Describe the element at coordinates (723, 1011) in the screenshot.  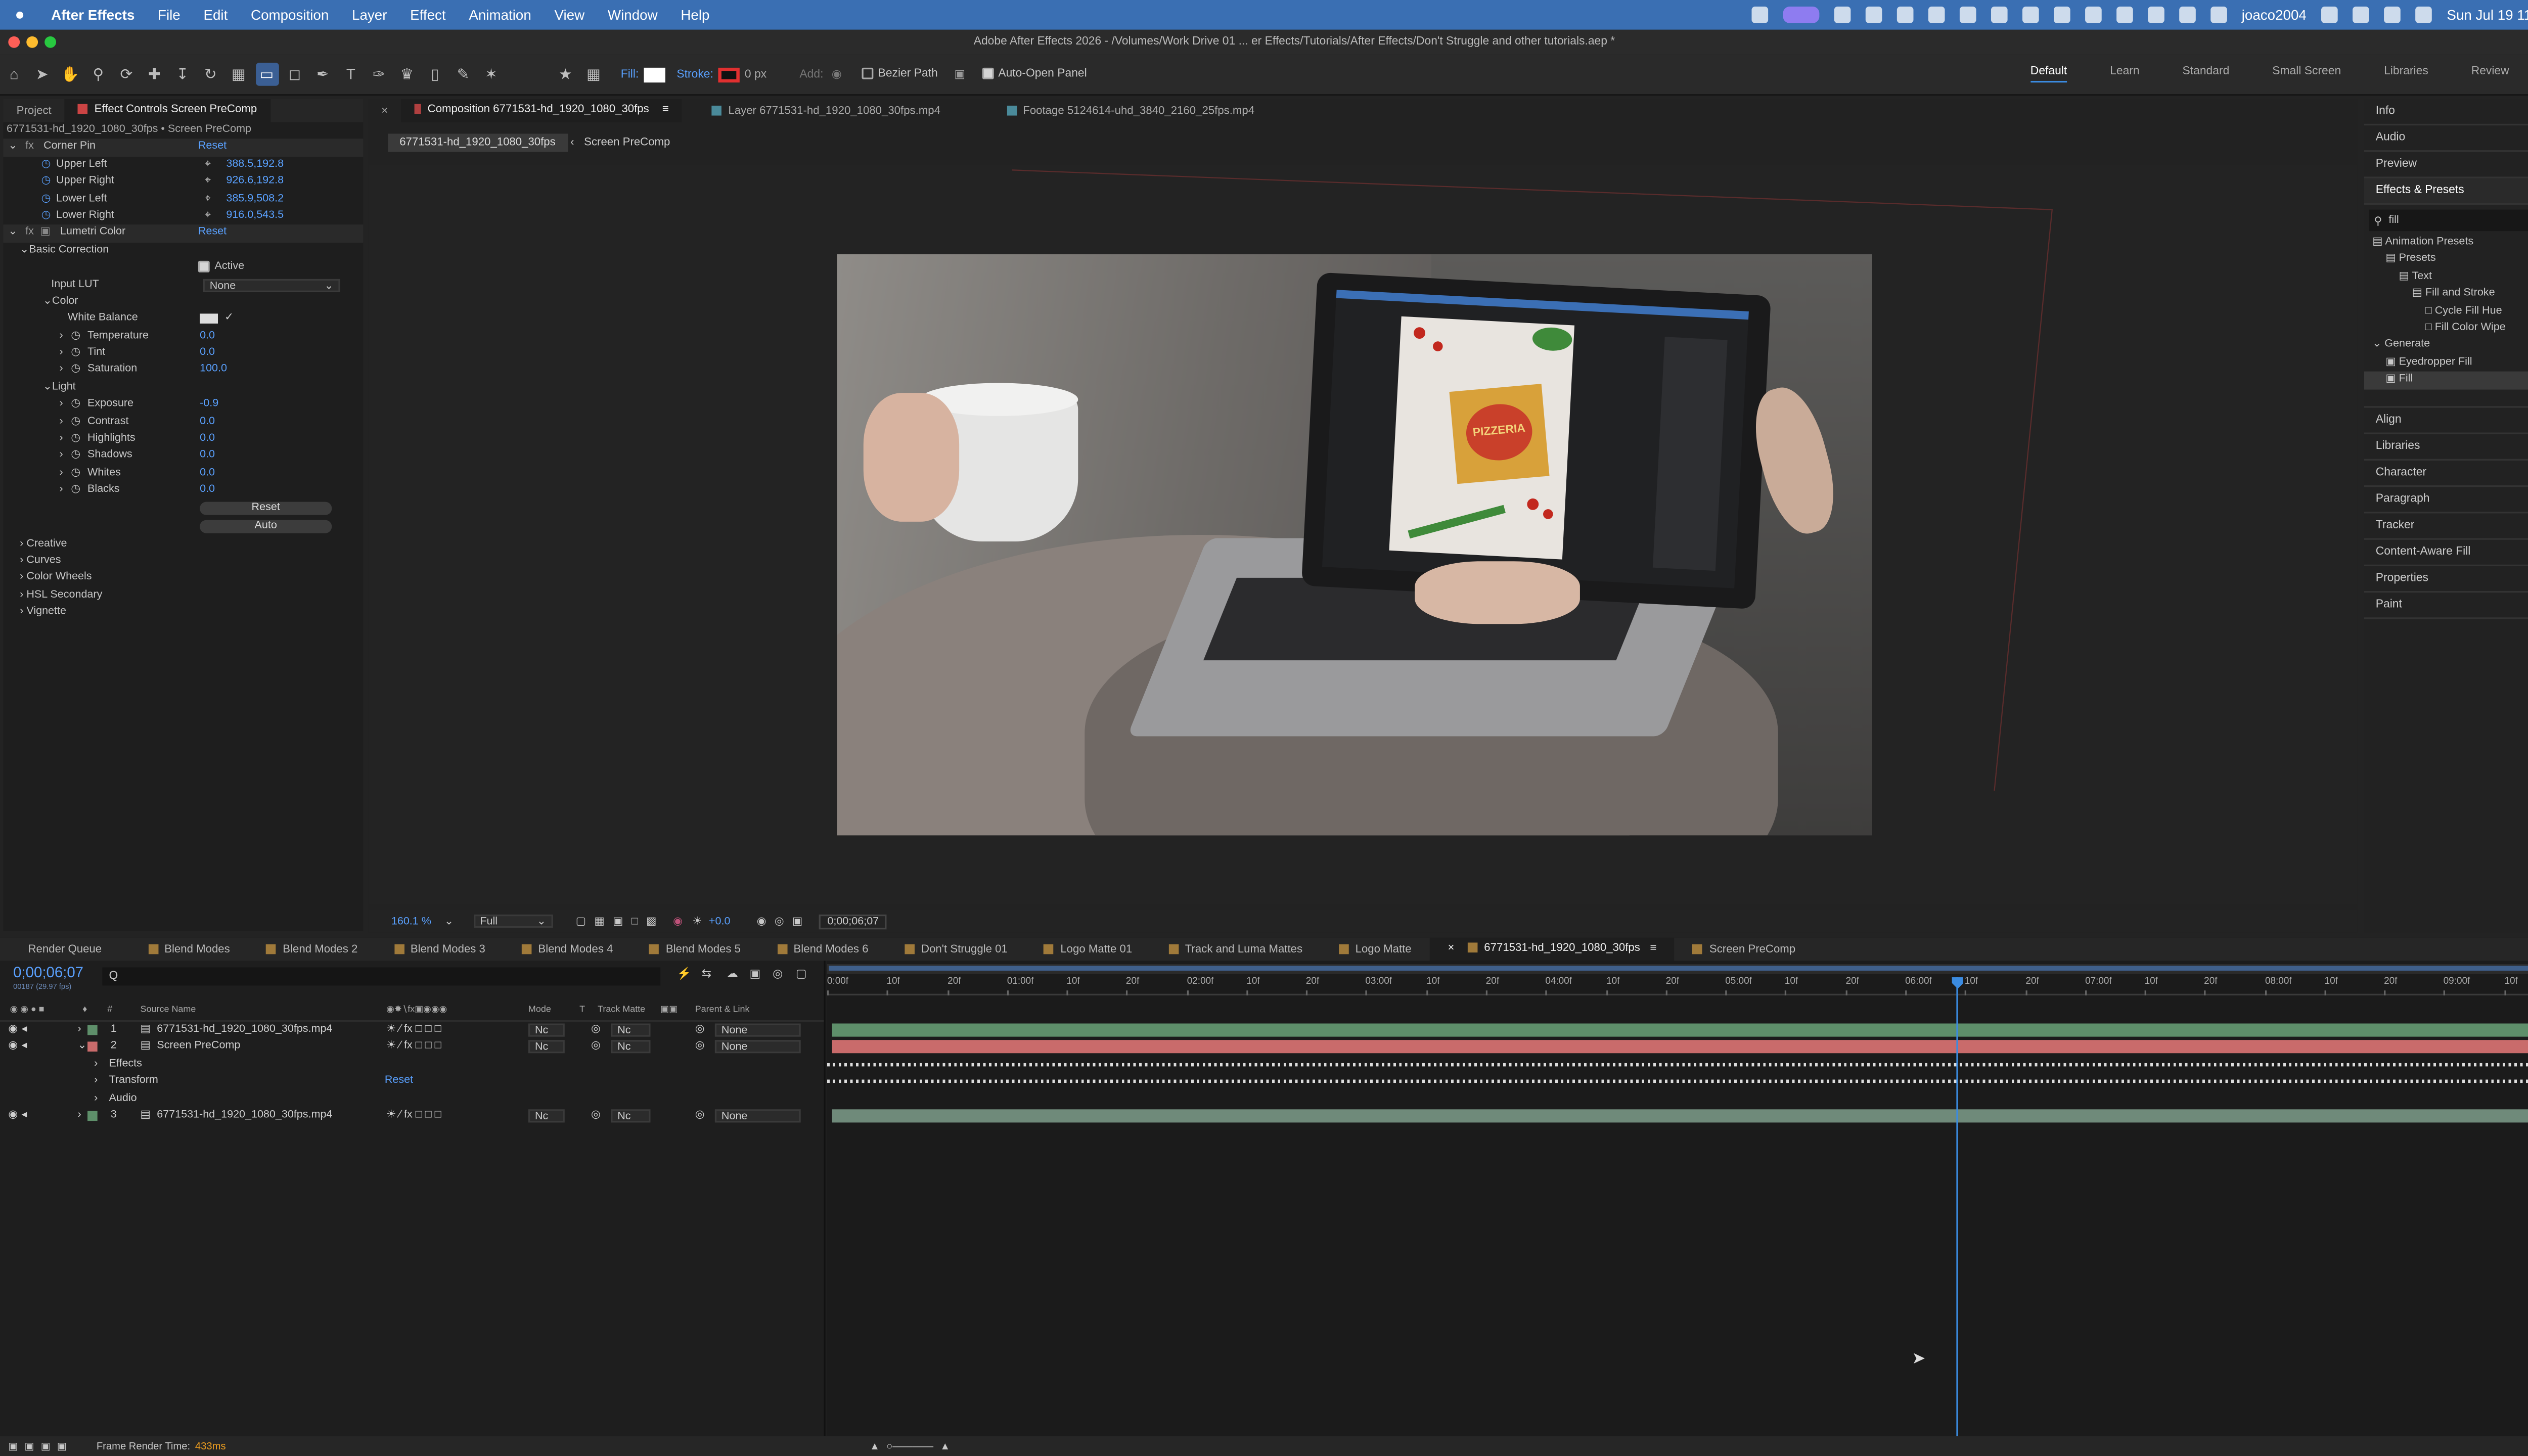
I see `parent-header: Parent & Link` at that location.